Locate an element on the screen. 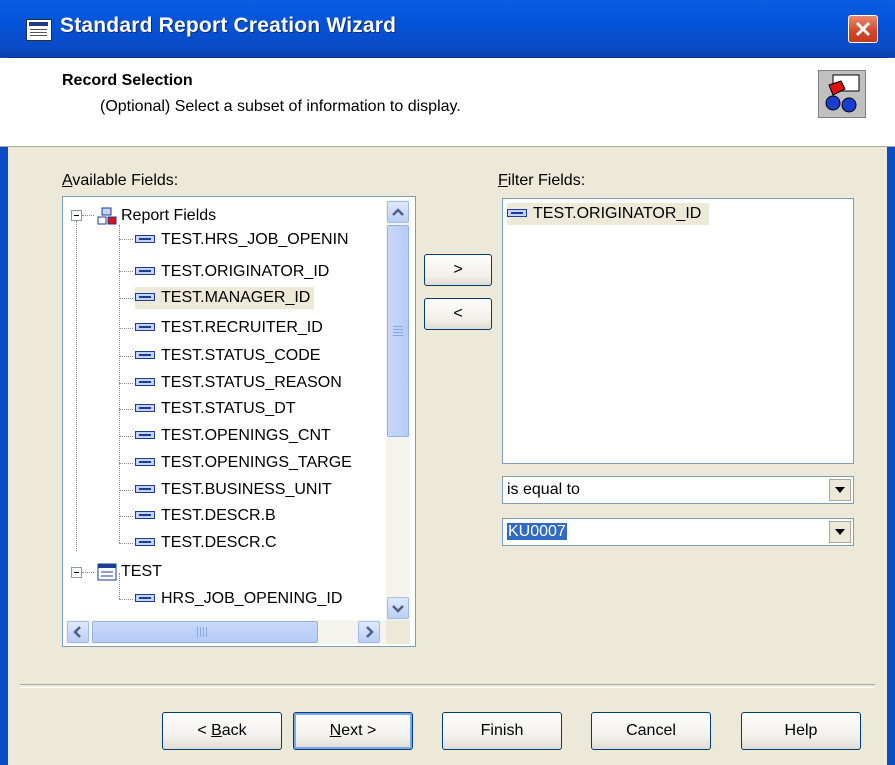 This screenshot has height=765, width=895. filter-value-wrap: KU0007 is located at coordinates (537, 532).